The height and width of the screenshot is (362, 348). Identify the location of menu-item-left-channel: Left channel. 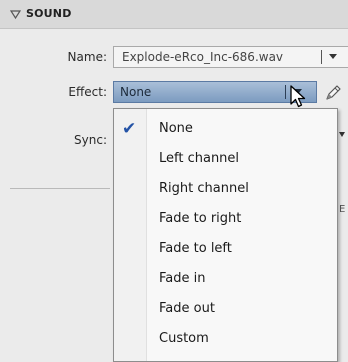
(225, 159).